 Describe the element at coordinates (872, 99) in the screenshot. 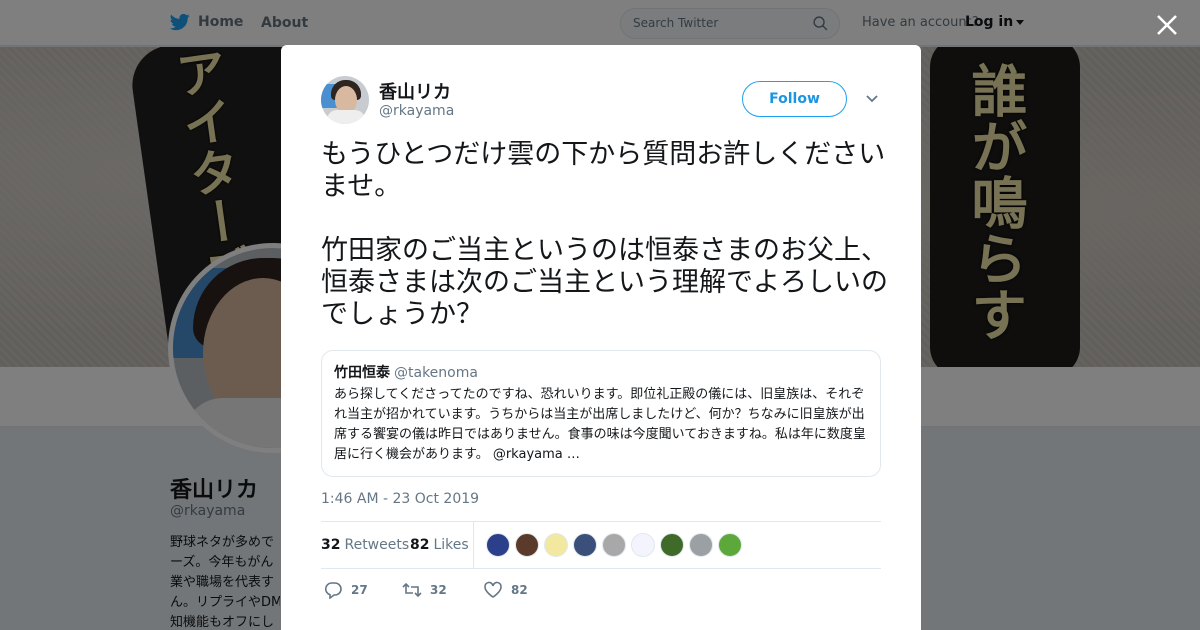

I see `chevron-down-icon` at that location.